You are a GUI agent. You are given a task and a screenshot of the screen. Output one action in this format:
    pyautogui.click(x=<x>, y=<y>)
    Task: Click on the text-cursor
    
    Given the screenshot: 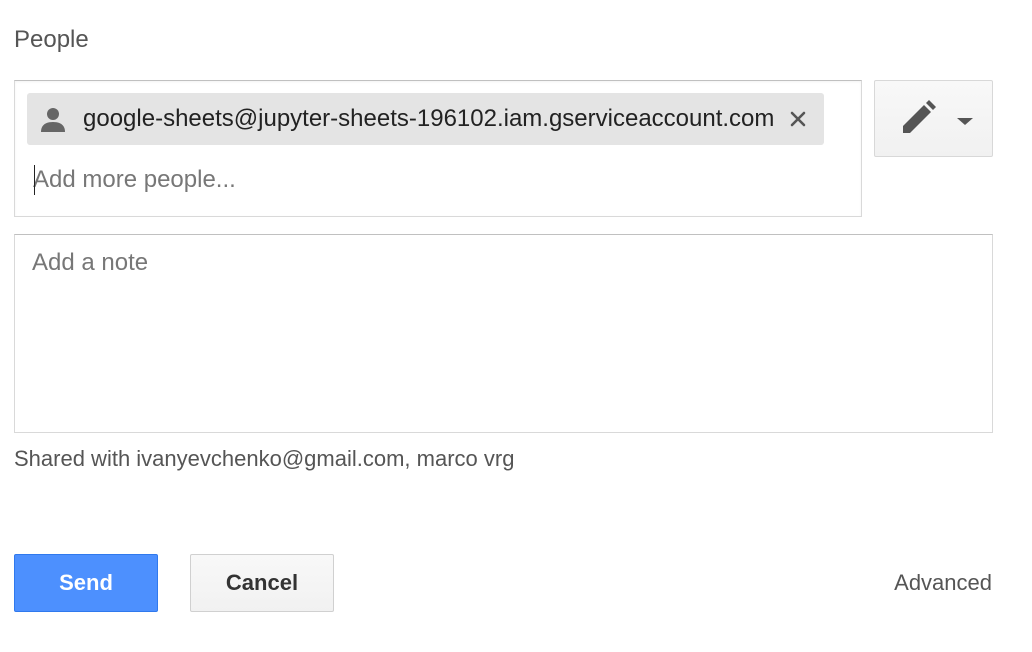 What is the action you would take?
    pyautogui.click(x=34, y=180)
    